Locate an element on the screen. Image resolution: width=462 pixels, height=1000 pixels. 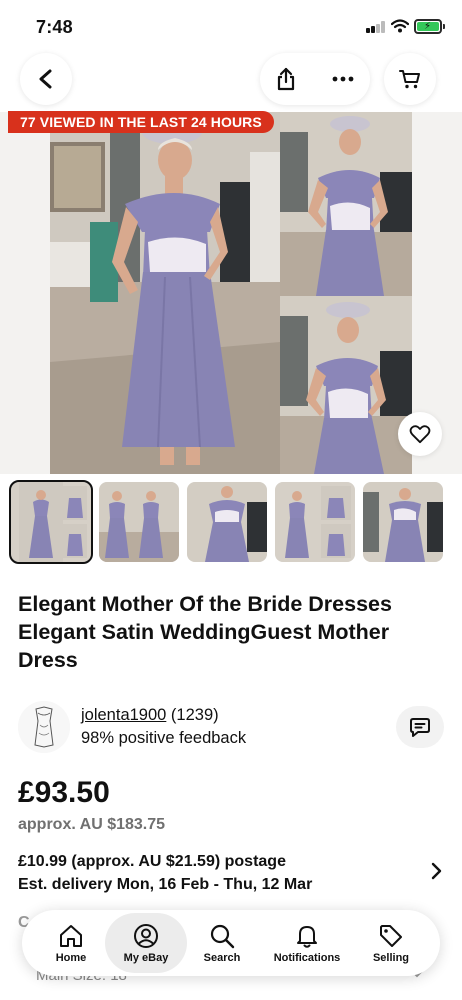
thumbnail-strip is located at coordinates (234, 522).